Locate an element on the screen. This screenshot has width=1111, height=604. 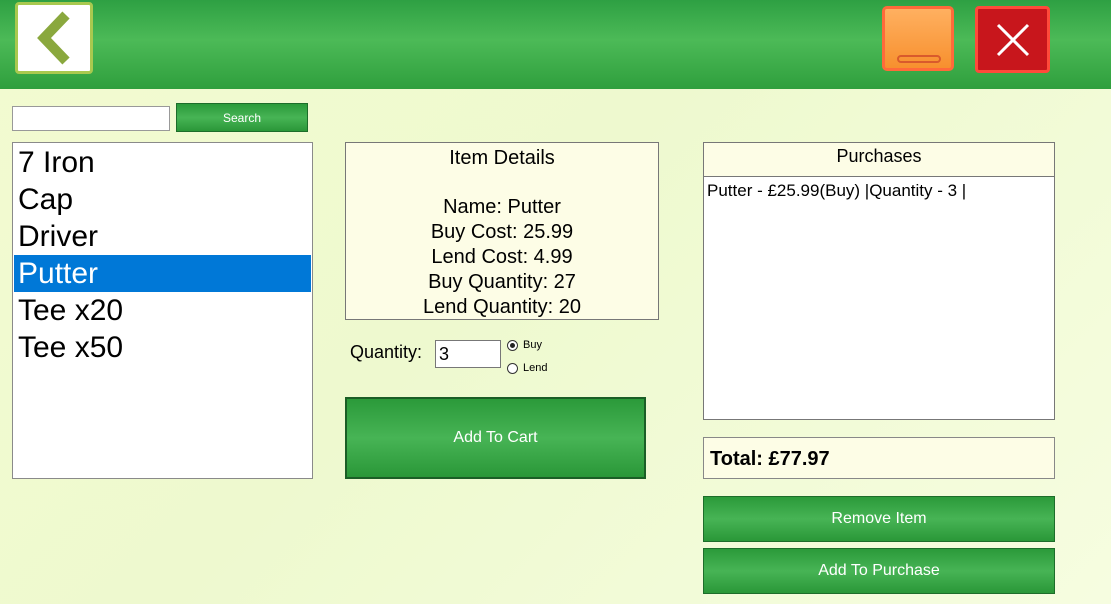
buy-radio-dot is located at coordinates (512, 345).